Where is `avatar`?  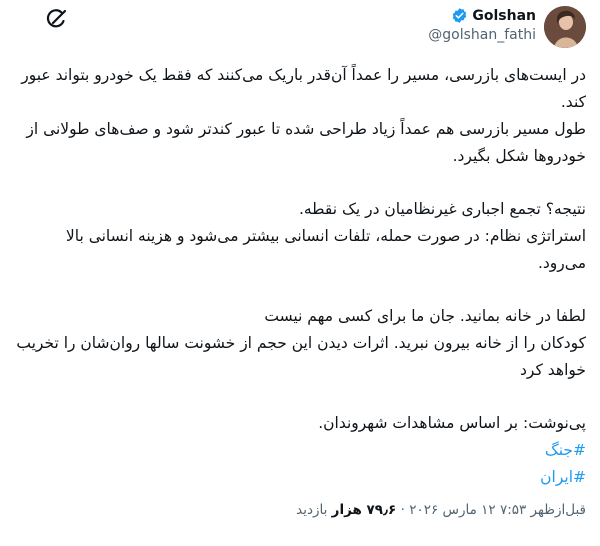 avatar is located at coordinates (565, 27).